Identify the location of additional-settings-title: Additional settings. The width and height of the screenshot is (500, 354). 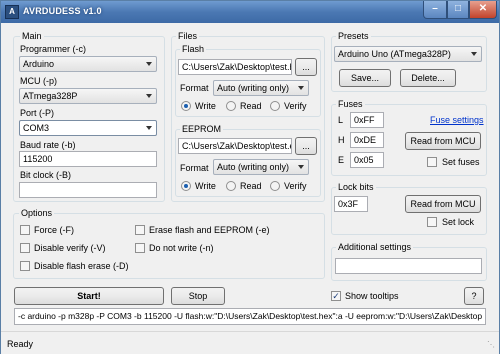
(375, 247).